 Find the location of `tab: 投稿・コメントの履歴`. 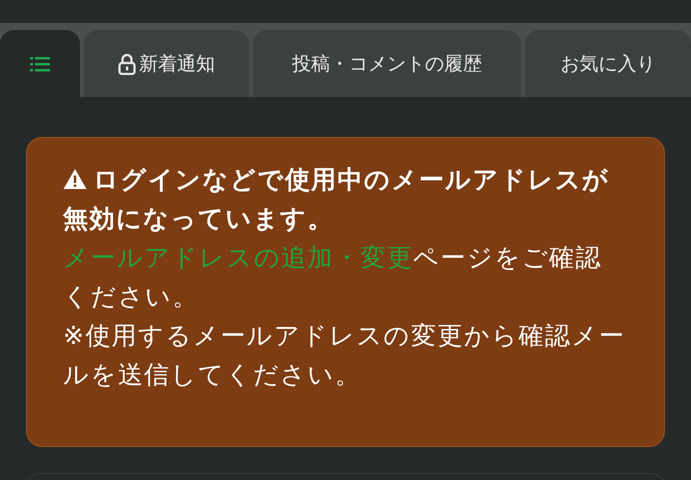

tab: 投稿・コメントの履歴 is located at coordinates (387, 63).